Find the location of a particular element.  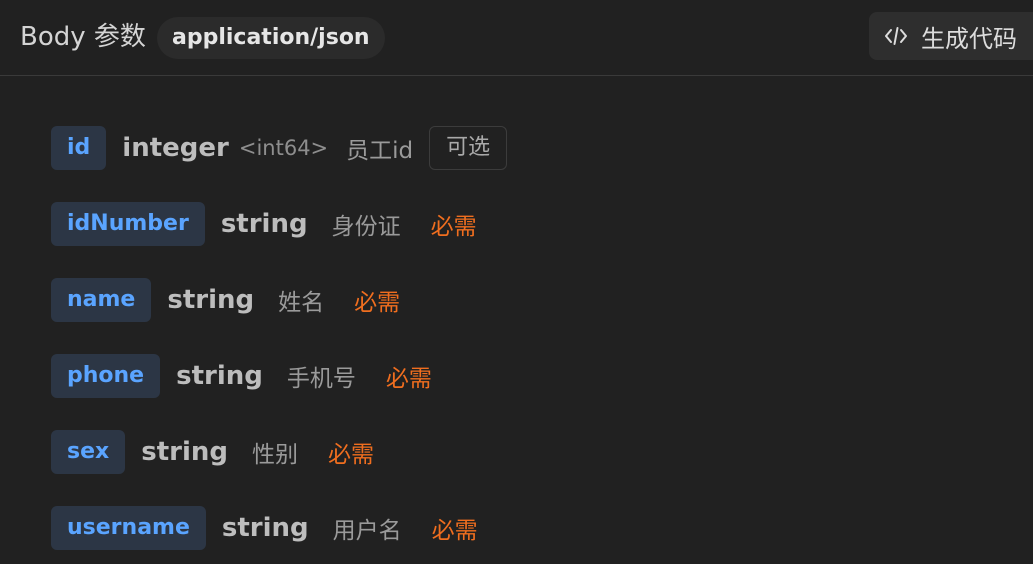

param-description: 员工id is located at coordinates (380, 151).